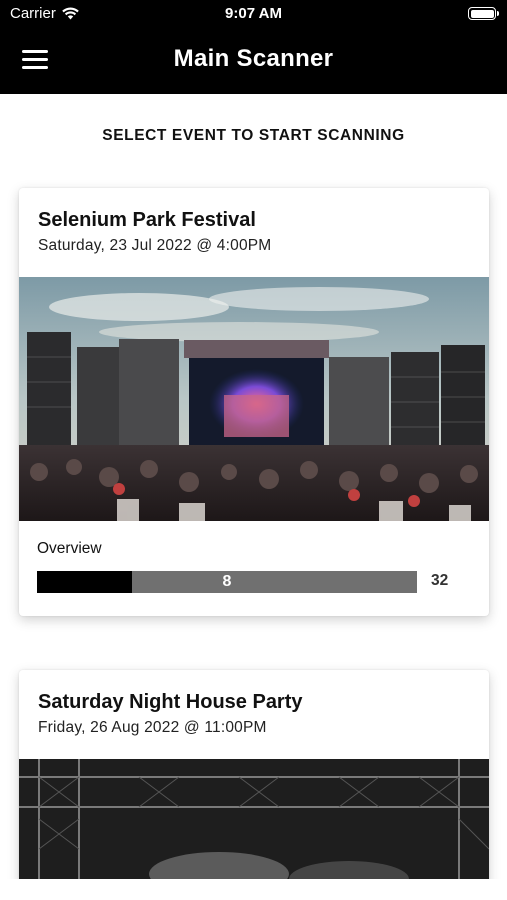 Image resolution: width=507 pixels, height=900 pixels. What do you see at coordinates (253, 135) in the screenshot?
I see `section-heading: SELECT EVENT TO START SCANNING` at bounding box center [253, 135].